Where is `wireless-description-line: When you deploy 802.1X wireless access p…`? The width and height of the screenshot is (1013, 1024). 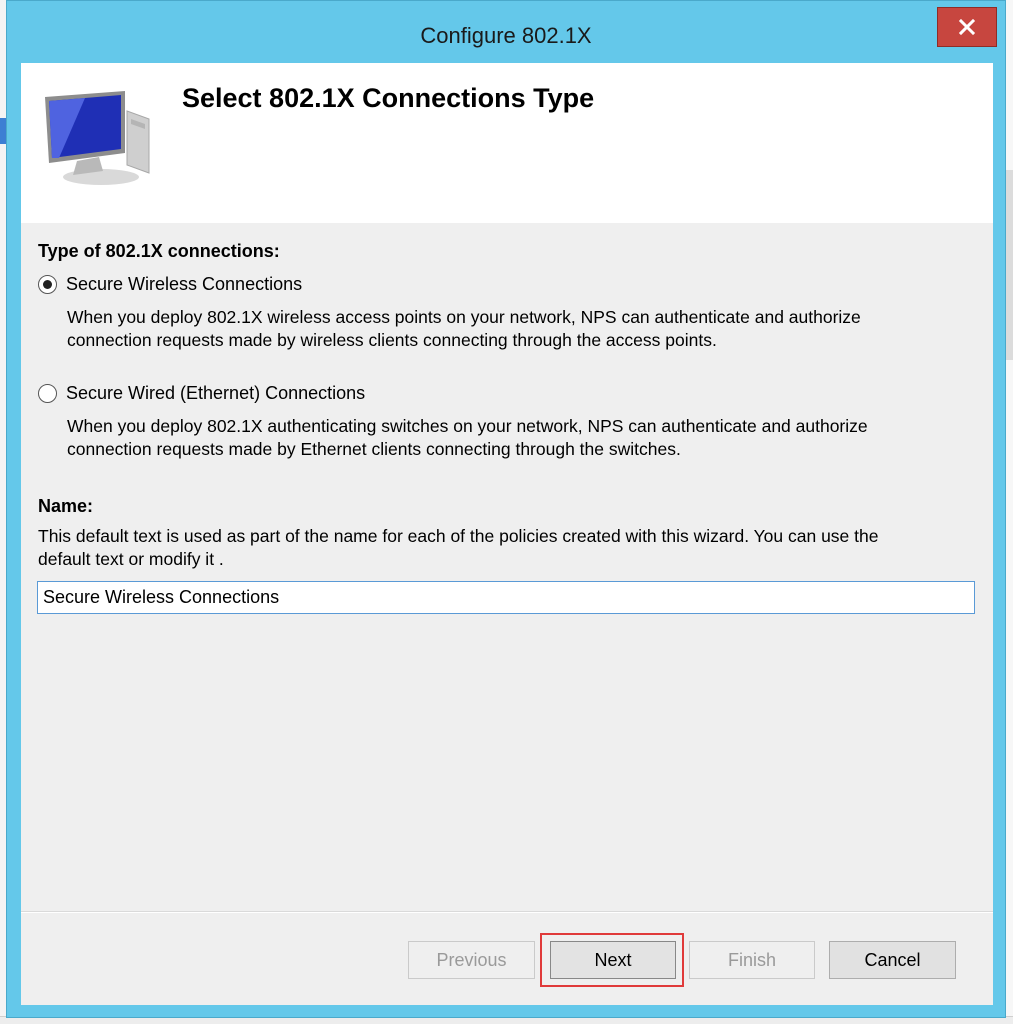
wireless-description-line: When you deploy 802.1X wireless access p… is located at coordinates (464, 317).